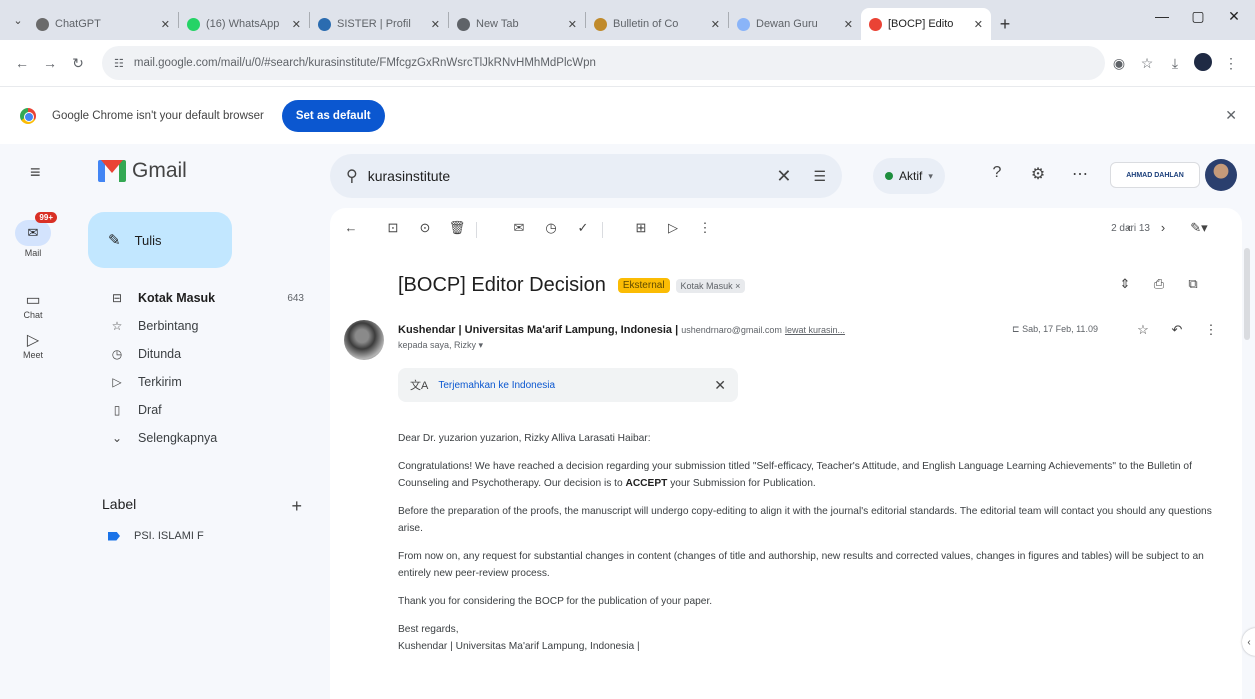 Image resolution: width=1255 pixels, height=699 pixels. What do you see at coordinates (114, 240) in the screenshot?
I see `pencil-icon: ✎` at bounding box center [114, 240].